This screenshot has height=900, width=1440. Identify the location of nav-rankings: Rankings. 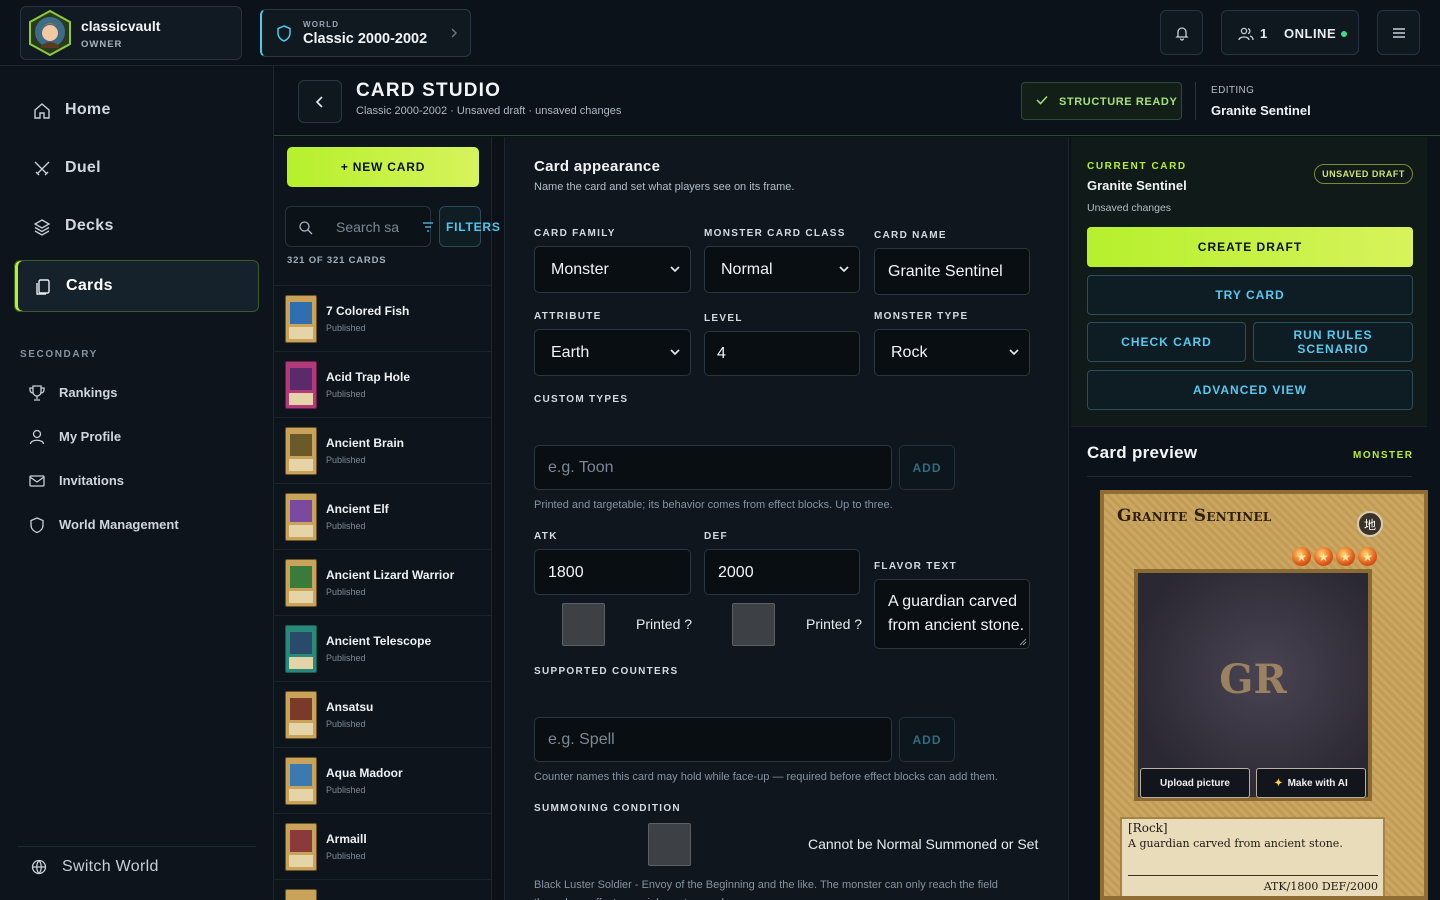
(141, 393).